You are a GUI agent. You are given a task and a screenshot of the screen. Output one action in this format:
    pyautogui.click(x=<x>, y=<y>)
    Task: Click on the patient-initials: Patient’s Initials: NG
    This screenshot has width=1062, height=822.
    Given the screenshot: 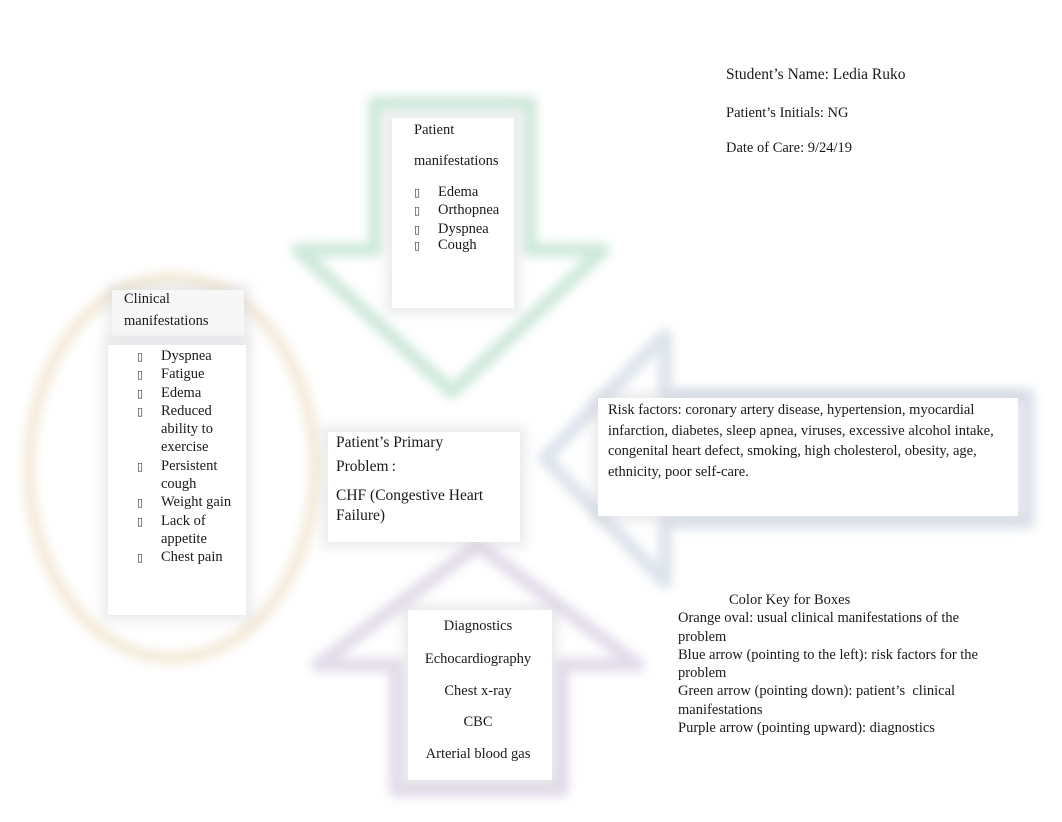 What is the action you would take?
    pyautogui.click(x=787, y=113)
    